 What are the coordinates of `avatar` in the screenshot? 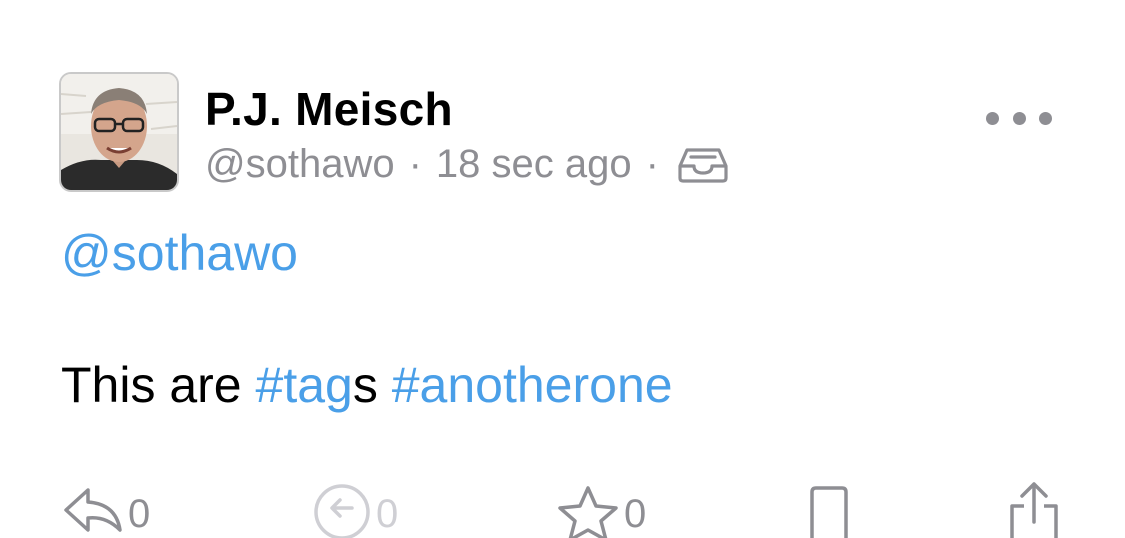 It's located at (119, 132).